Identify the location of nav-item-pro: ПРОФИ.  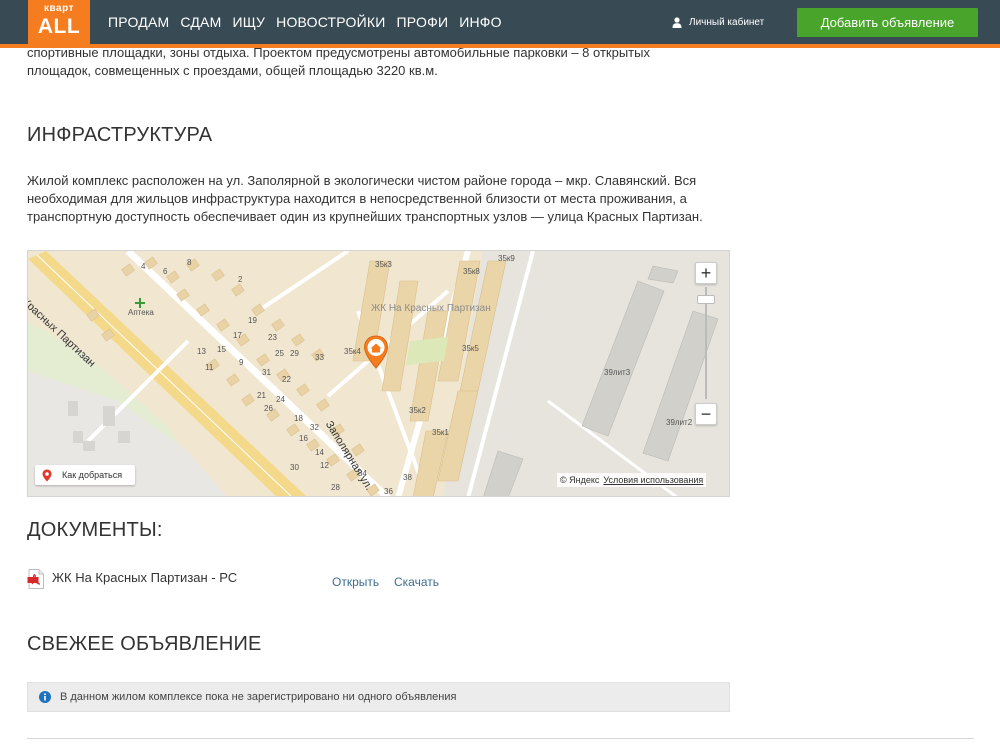
(423, 22).